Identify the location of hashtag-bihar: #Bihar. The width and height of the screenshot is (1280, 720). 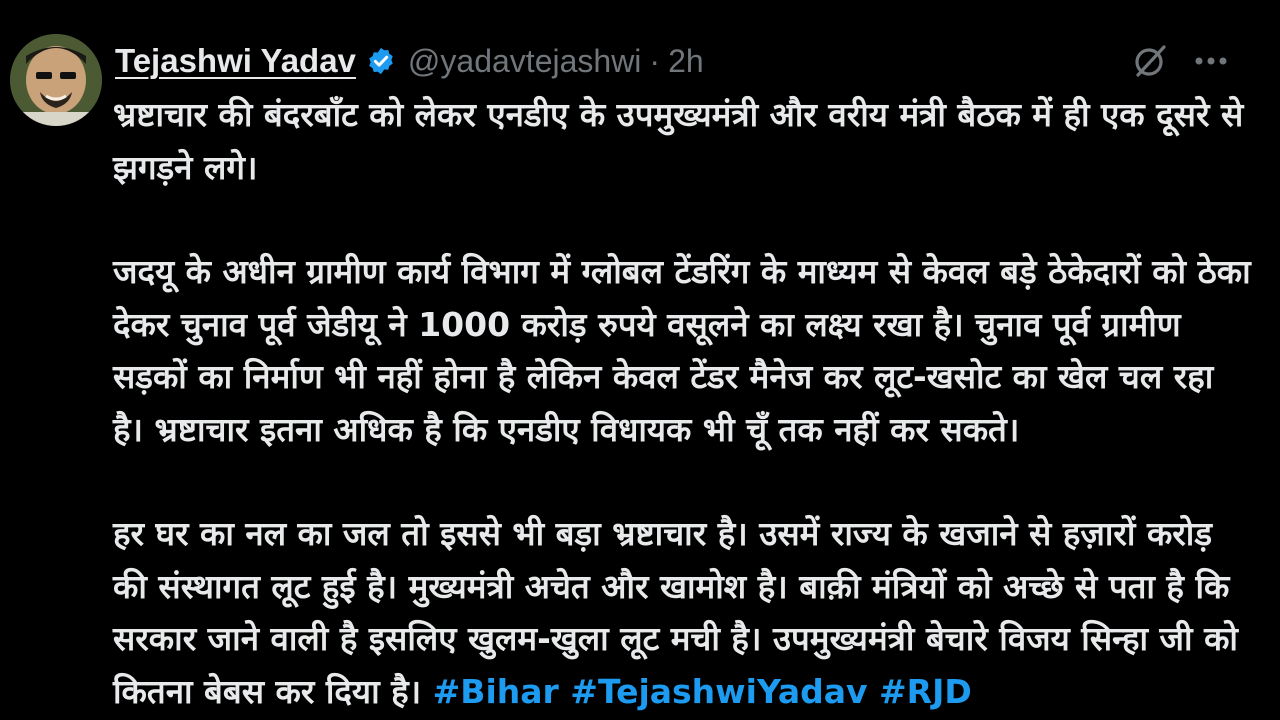
(496, 691).